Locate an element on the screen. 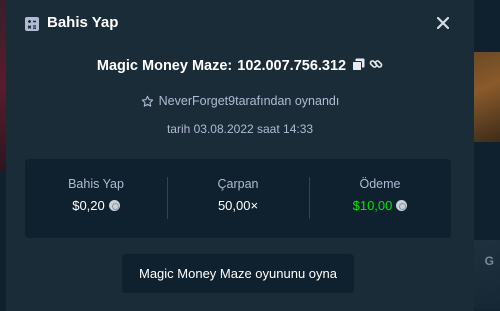 Image resolution: width=500 pixels, height=311 pixels. star-icon is located at coordinates (147, 101).